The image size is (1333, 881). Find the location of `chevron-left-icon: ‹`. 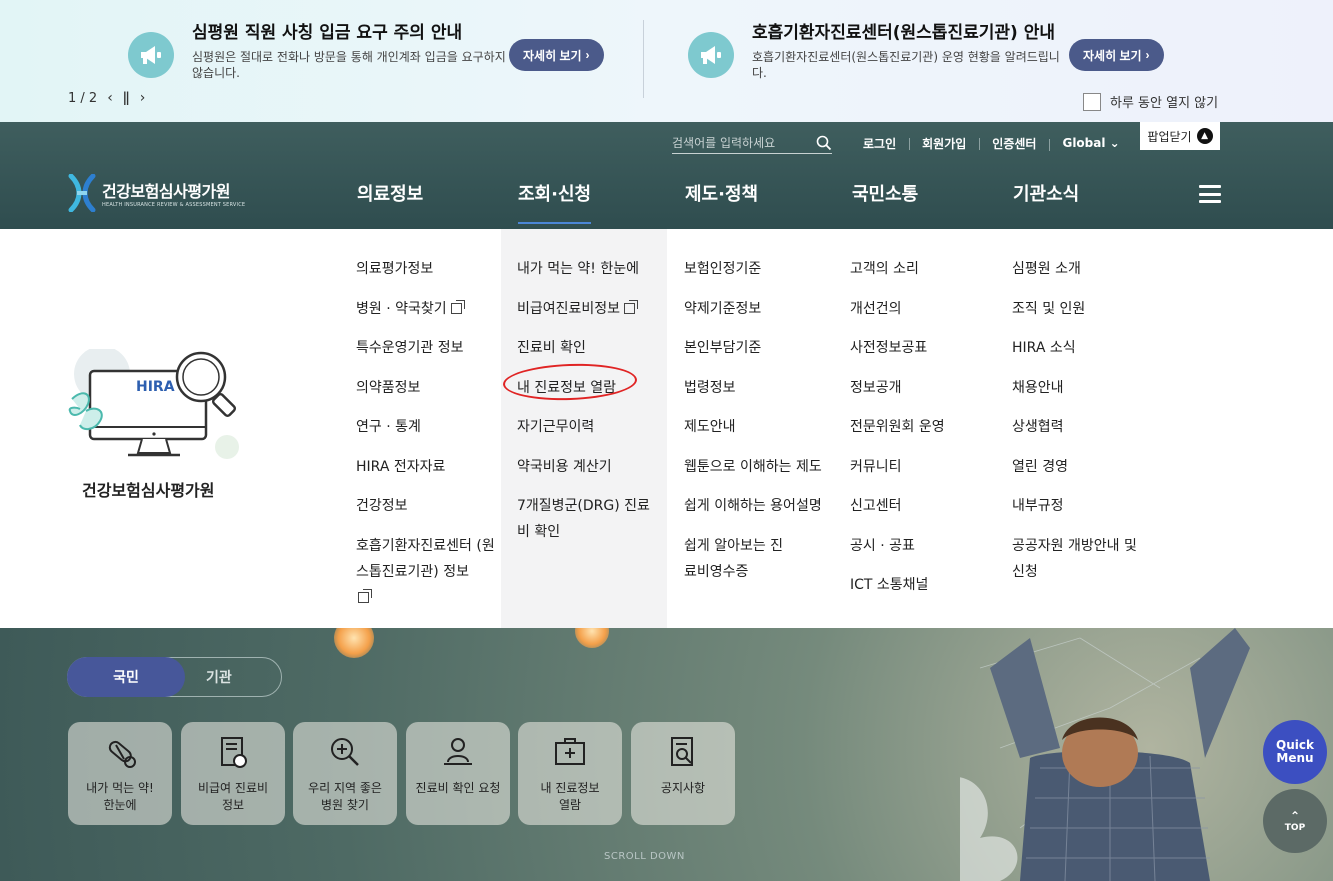

chevron-left-icon: ‹ is located at coordinates (110, 98).